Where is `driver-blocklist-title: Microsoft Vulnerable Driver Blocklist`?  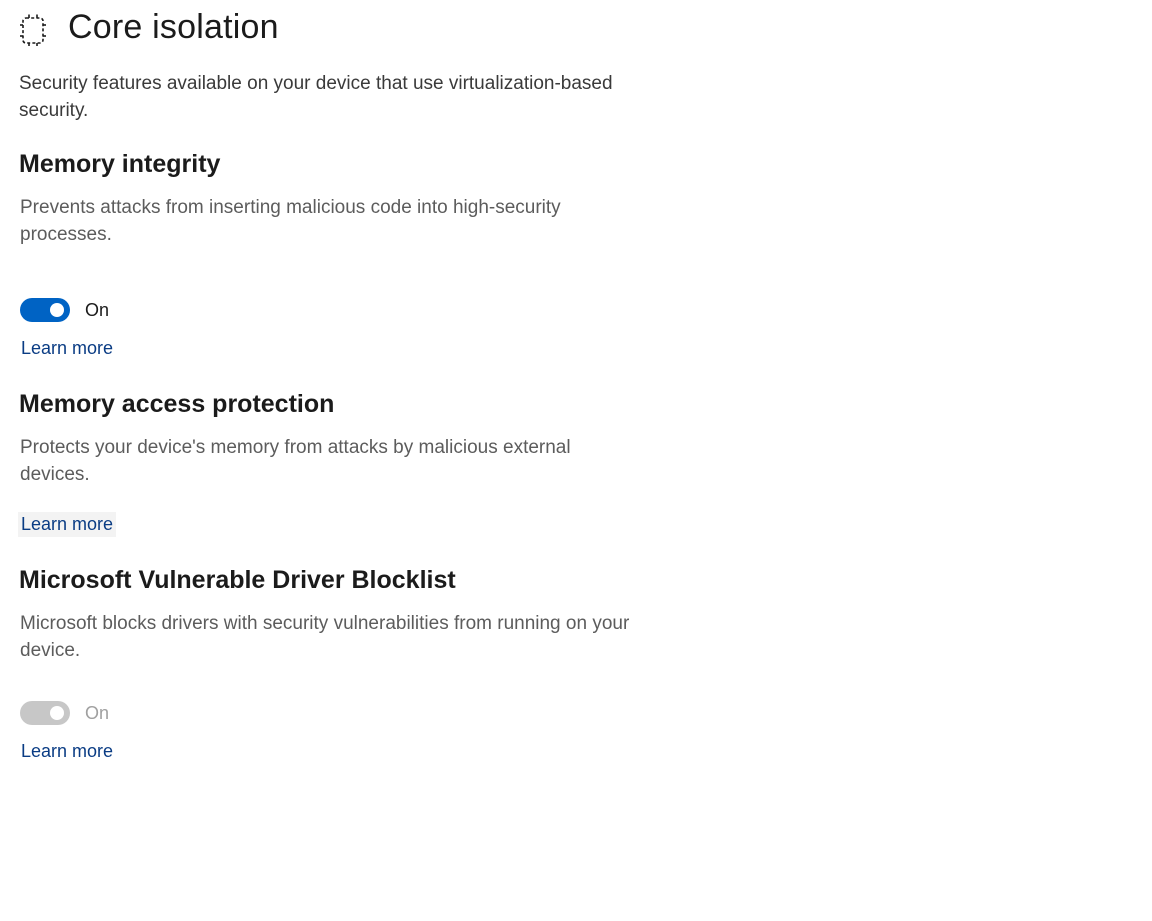
driver-blocklist-title: Microsoft Vulnerable Driver Blocklist is located at coordinates (237, 580).